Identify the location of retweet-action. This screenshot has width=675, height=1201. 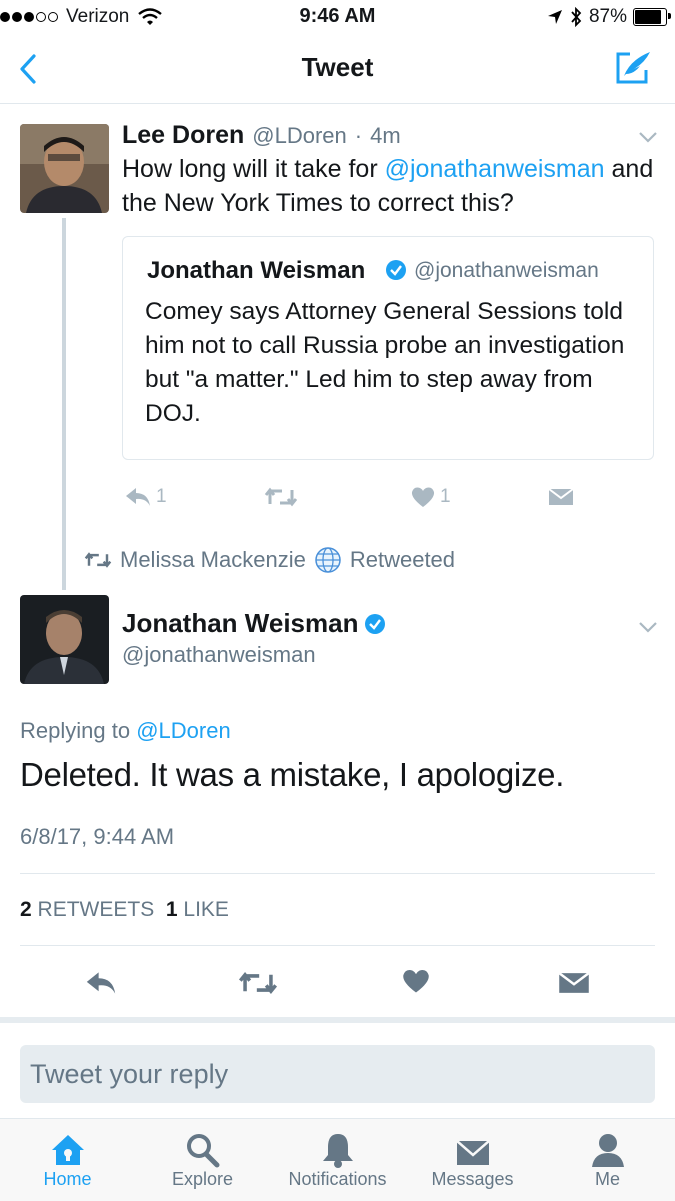
(281, 497).